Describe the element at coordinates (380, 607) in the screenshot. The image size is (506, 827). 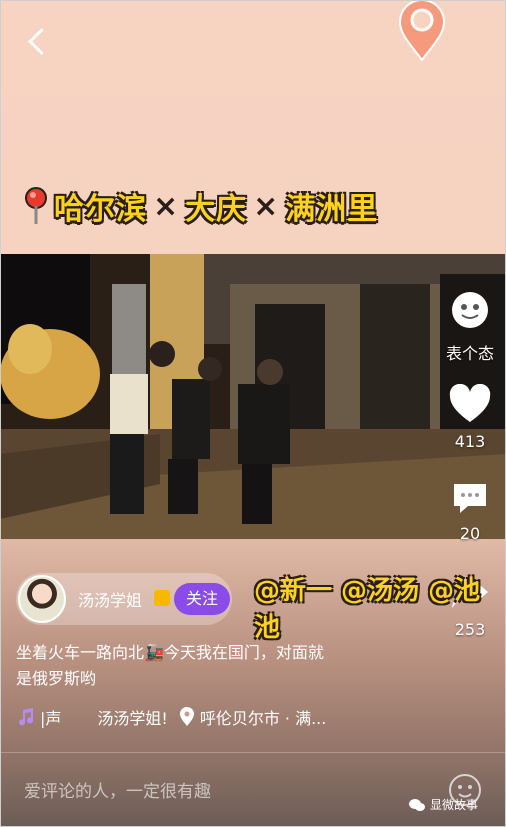
I see `mention-tags: @新一 @汤汤 @池池` at that location.